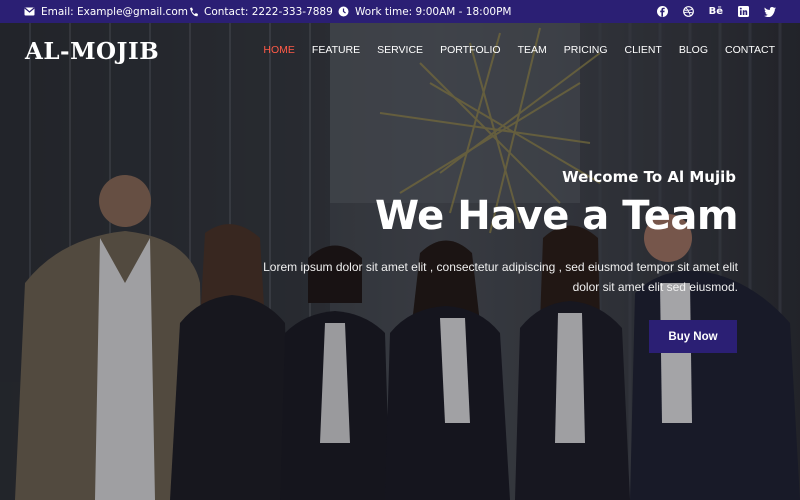 This screenshot has height=500, width=800. What do you see at coordinates (770, 11) in the screenshot?
I see `twitter-icon` at bounding box center [770, 11].